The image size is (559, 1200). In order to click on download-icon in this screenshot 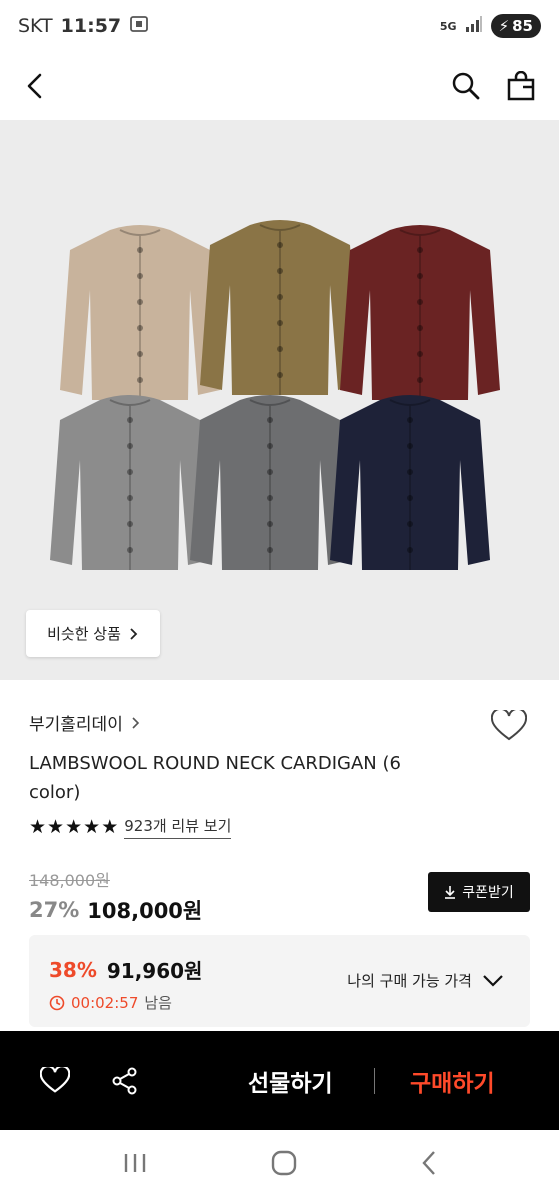, I will do `click(450, 892)`.